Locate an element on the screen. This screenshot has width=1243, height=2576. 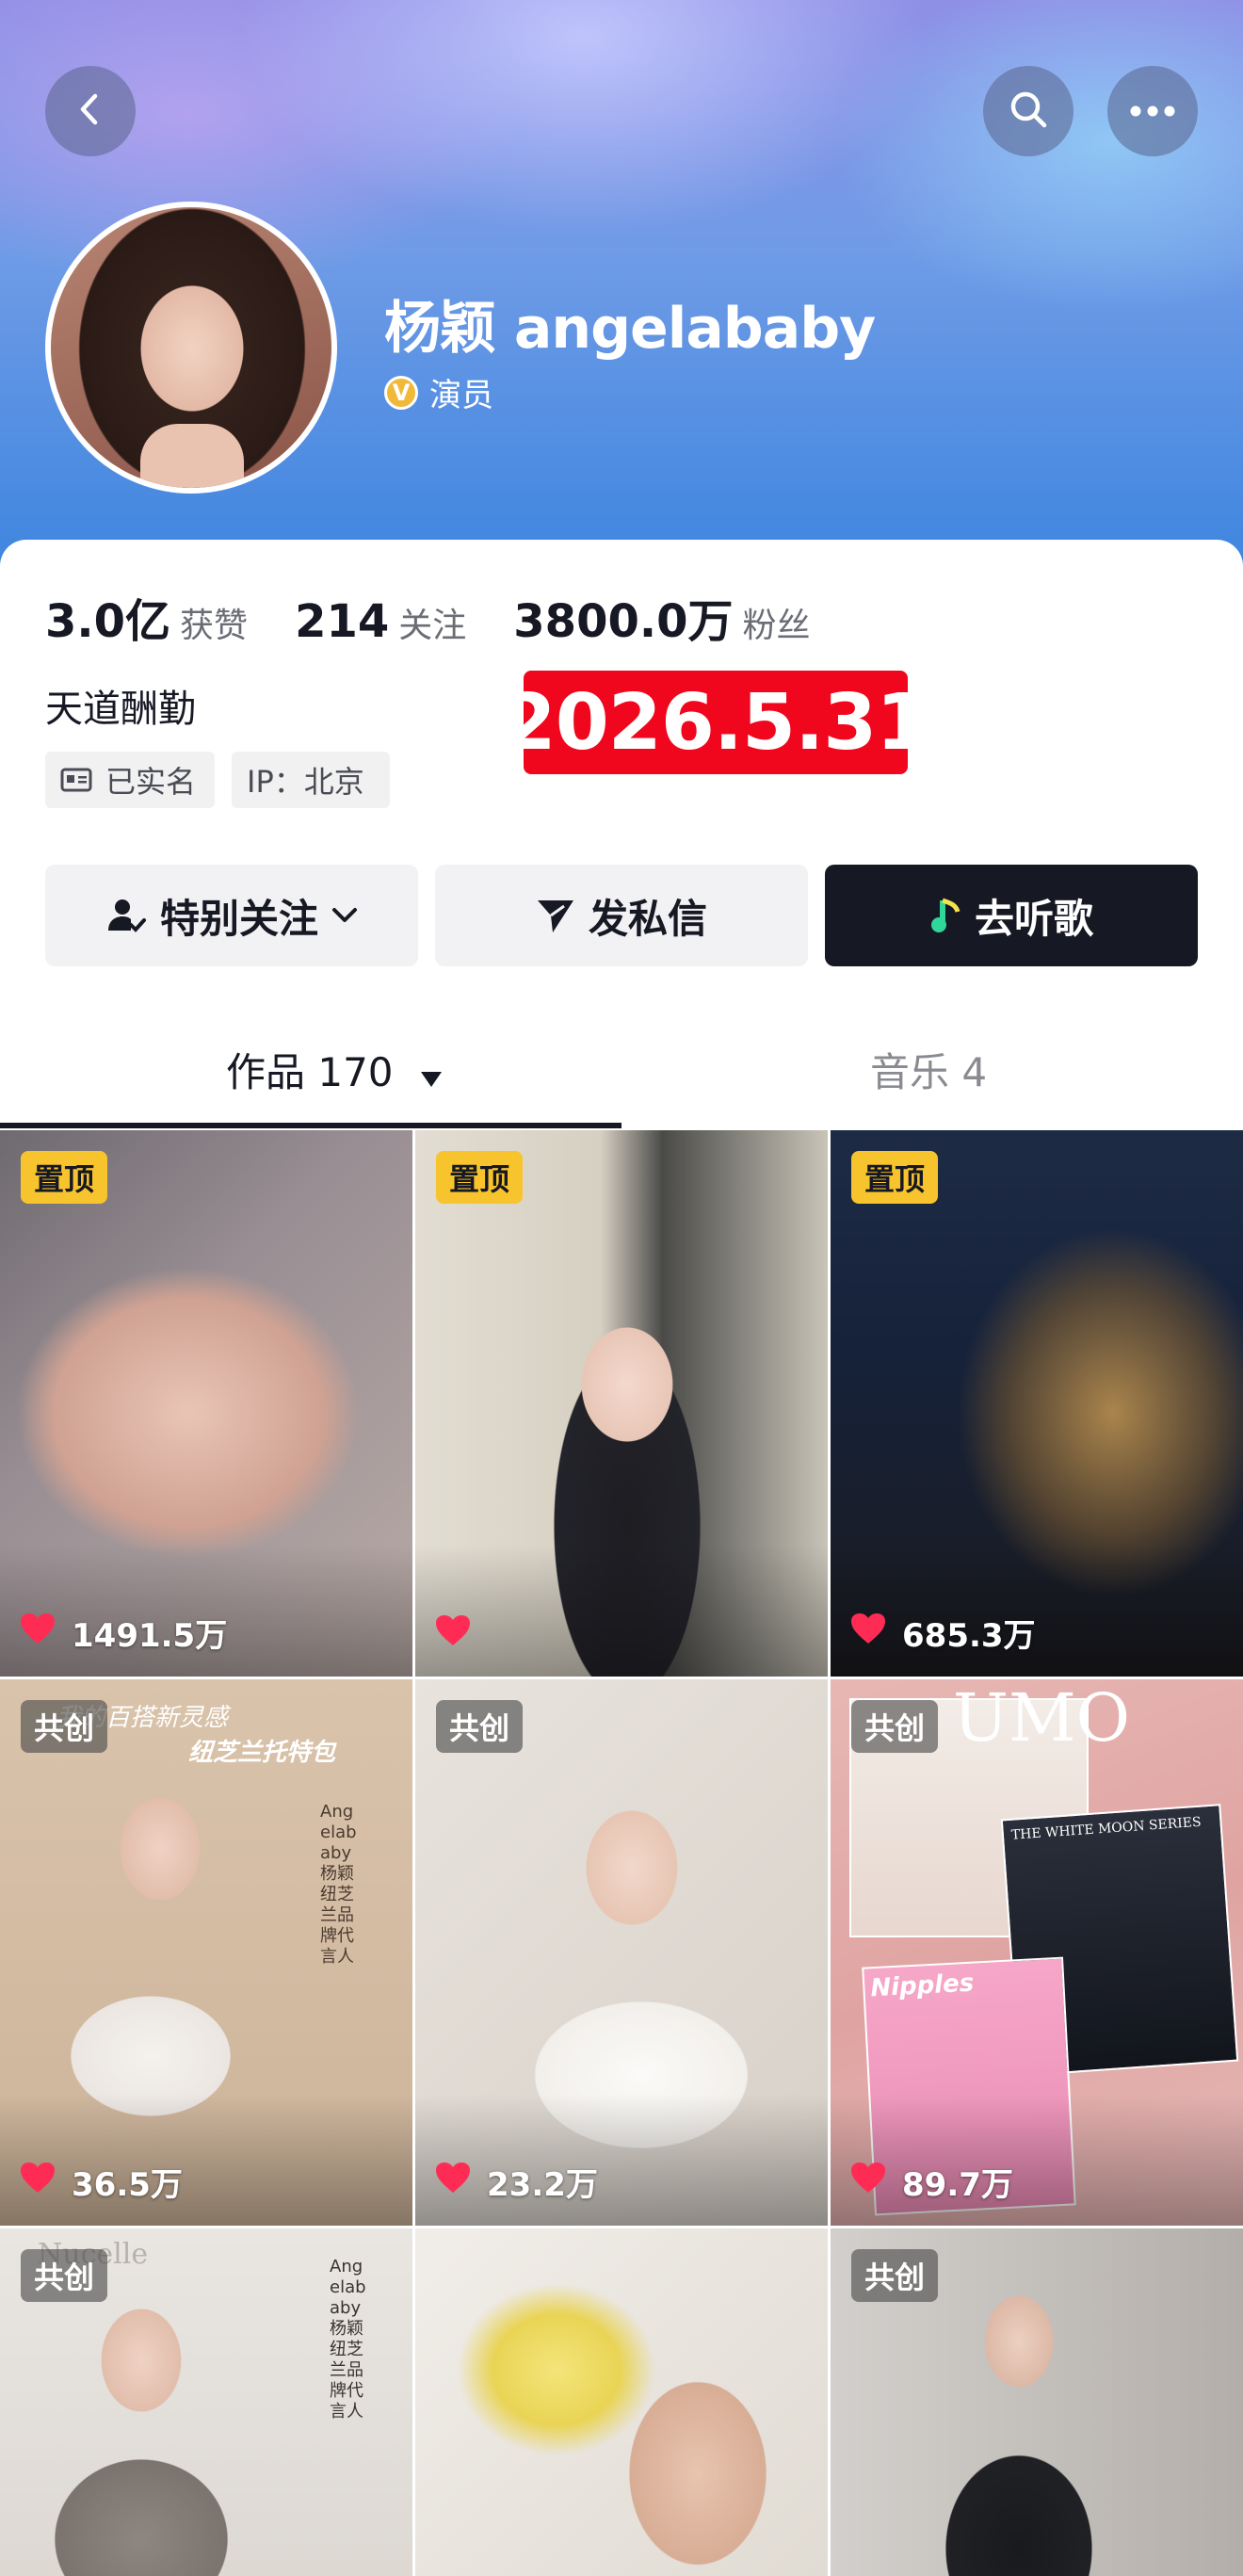
fans-label: 粉丝 is located at coordinates (777, 622).